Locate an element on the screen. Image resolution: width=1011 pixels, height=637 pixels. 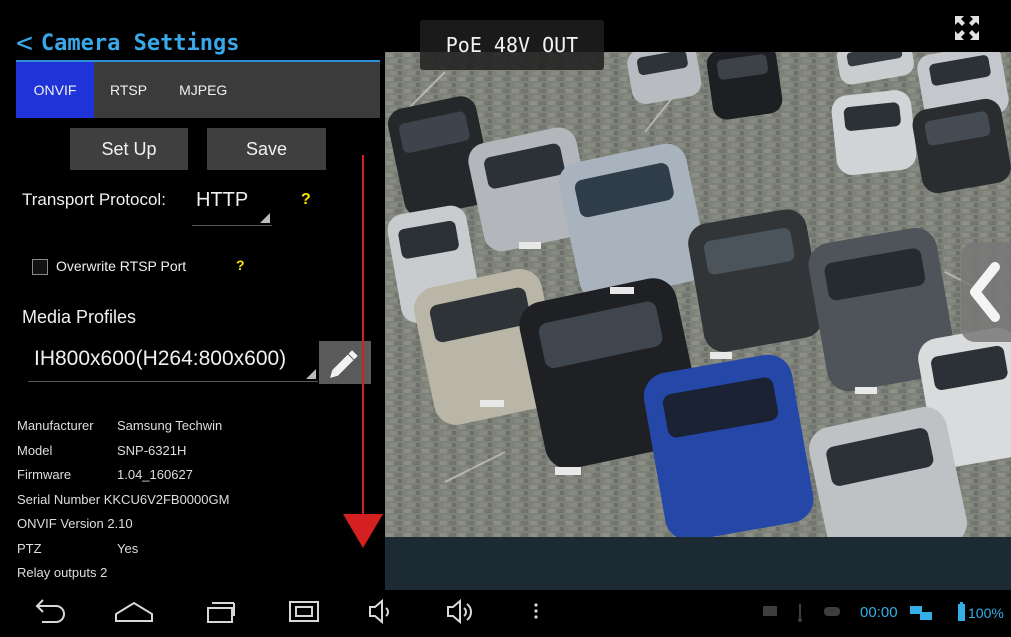
side-panel-toggle is located at coordinates (986, 292).